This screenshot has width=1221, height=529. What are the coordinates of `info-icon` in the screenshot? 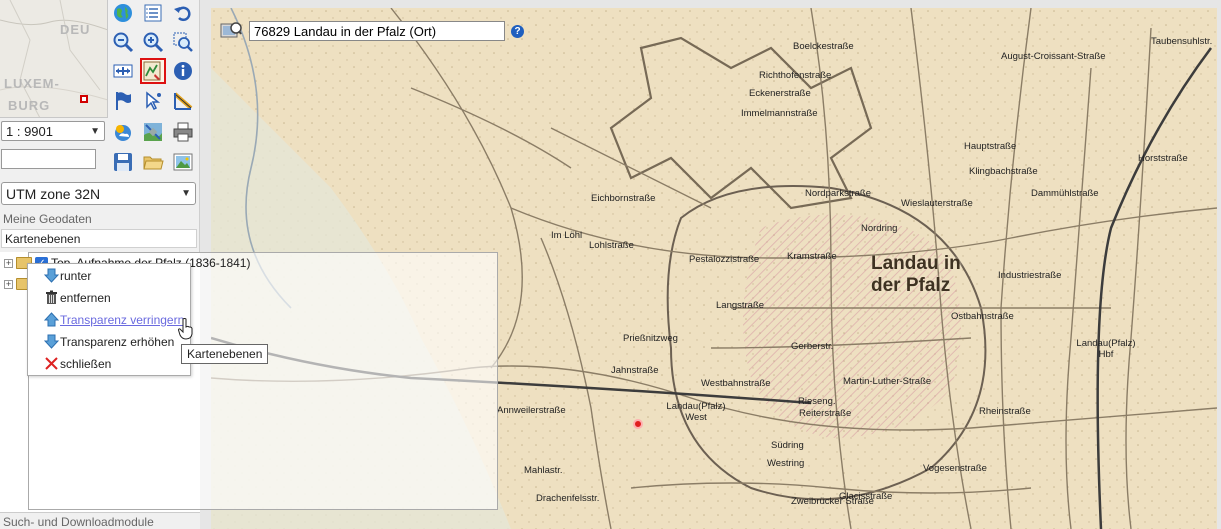 It's located at (183, 71).